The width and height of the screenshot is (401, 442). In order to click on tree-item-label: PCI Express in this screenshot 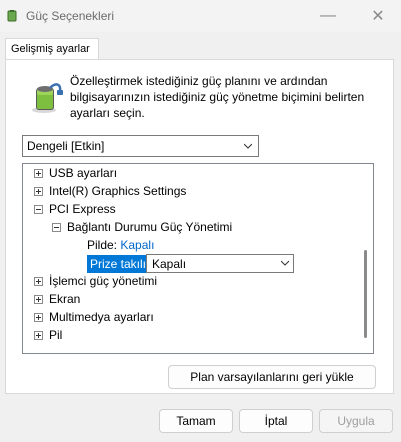, I will do `click(82, 209)`.